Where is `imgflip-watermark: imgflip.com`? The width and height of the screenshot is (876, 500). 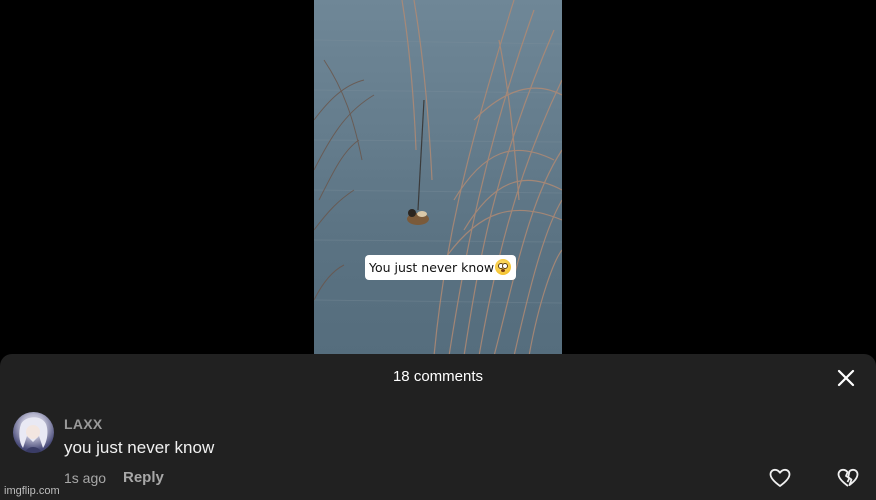
imgflip-watermark: imgflip.com is located at coordinates (32, 491).